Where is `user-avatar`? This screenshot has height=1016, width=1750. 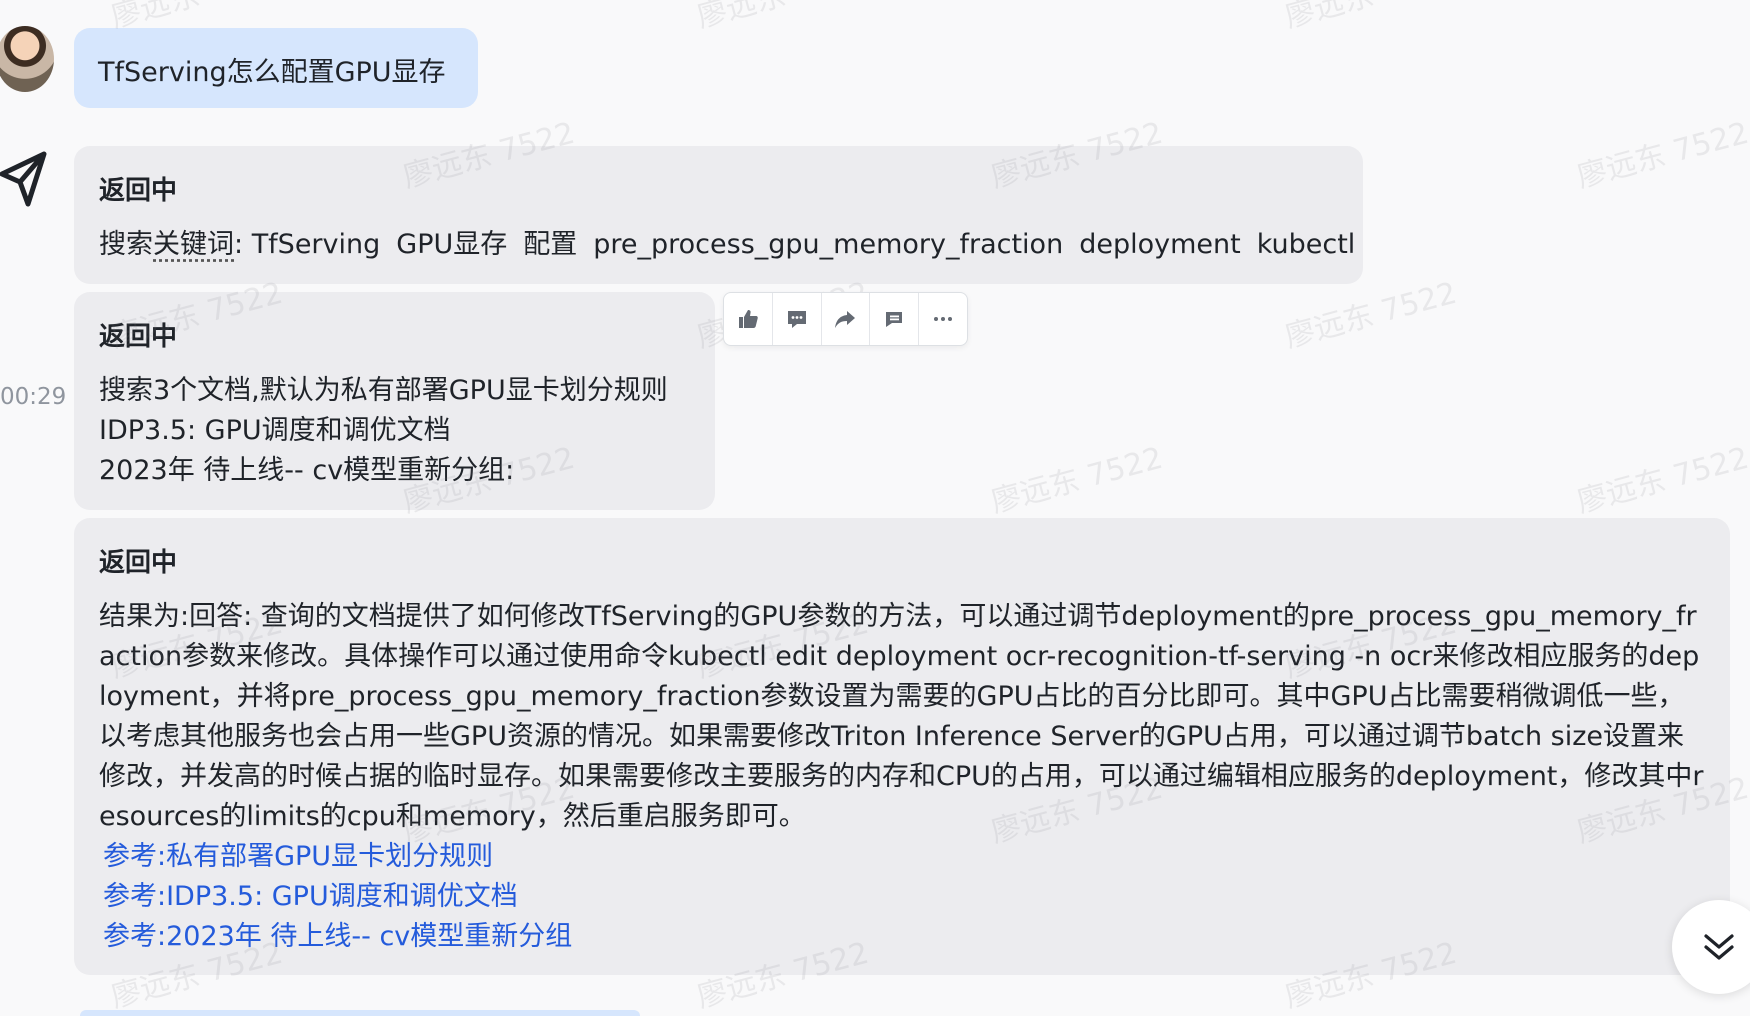 user-avatar is located at coordinates (27, 59).